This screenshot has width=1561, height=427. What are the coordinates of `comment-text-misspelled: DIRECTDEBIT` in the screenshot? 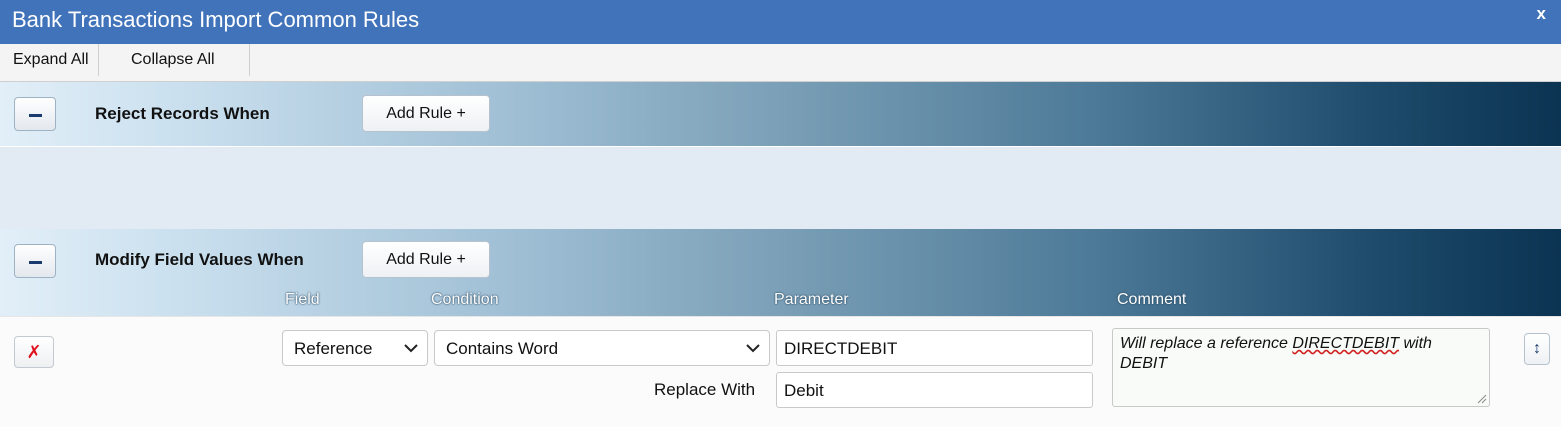 It's located at (1346, 343).